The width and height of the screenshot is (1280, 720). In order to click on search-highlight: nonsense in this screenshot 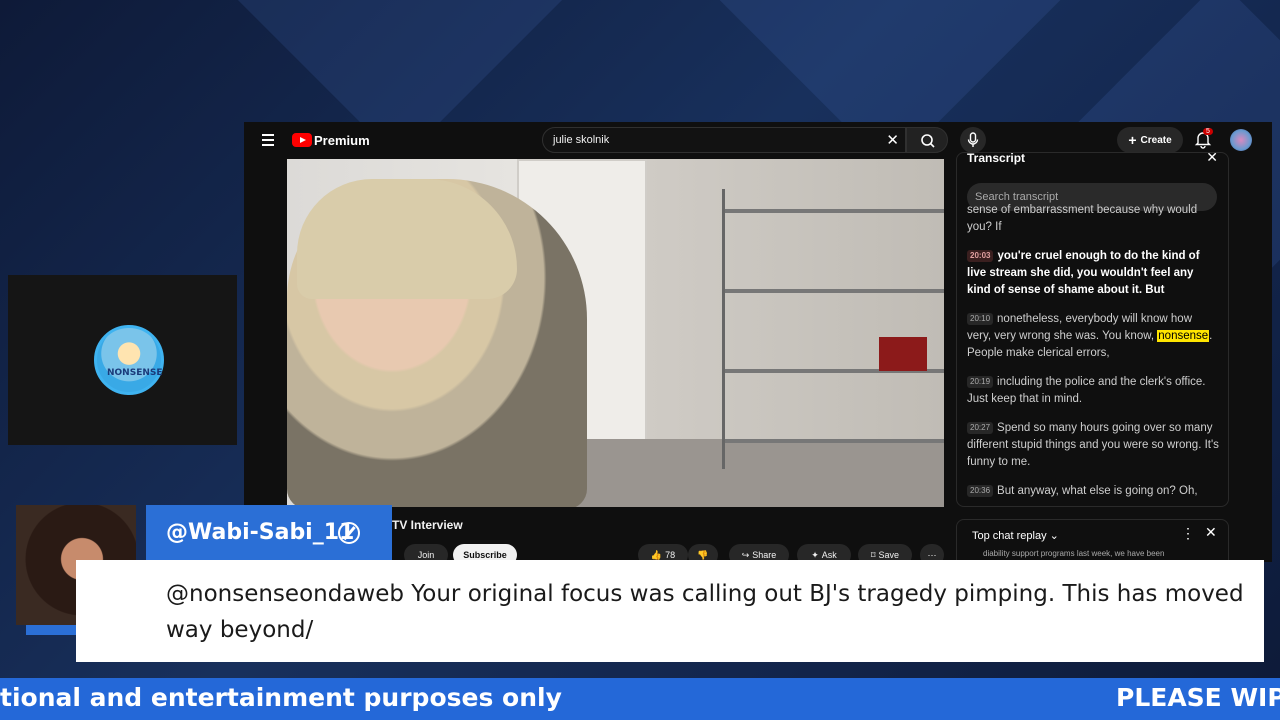, I will do `click(1183, 336)`.